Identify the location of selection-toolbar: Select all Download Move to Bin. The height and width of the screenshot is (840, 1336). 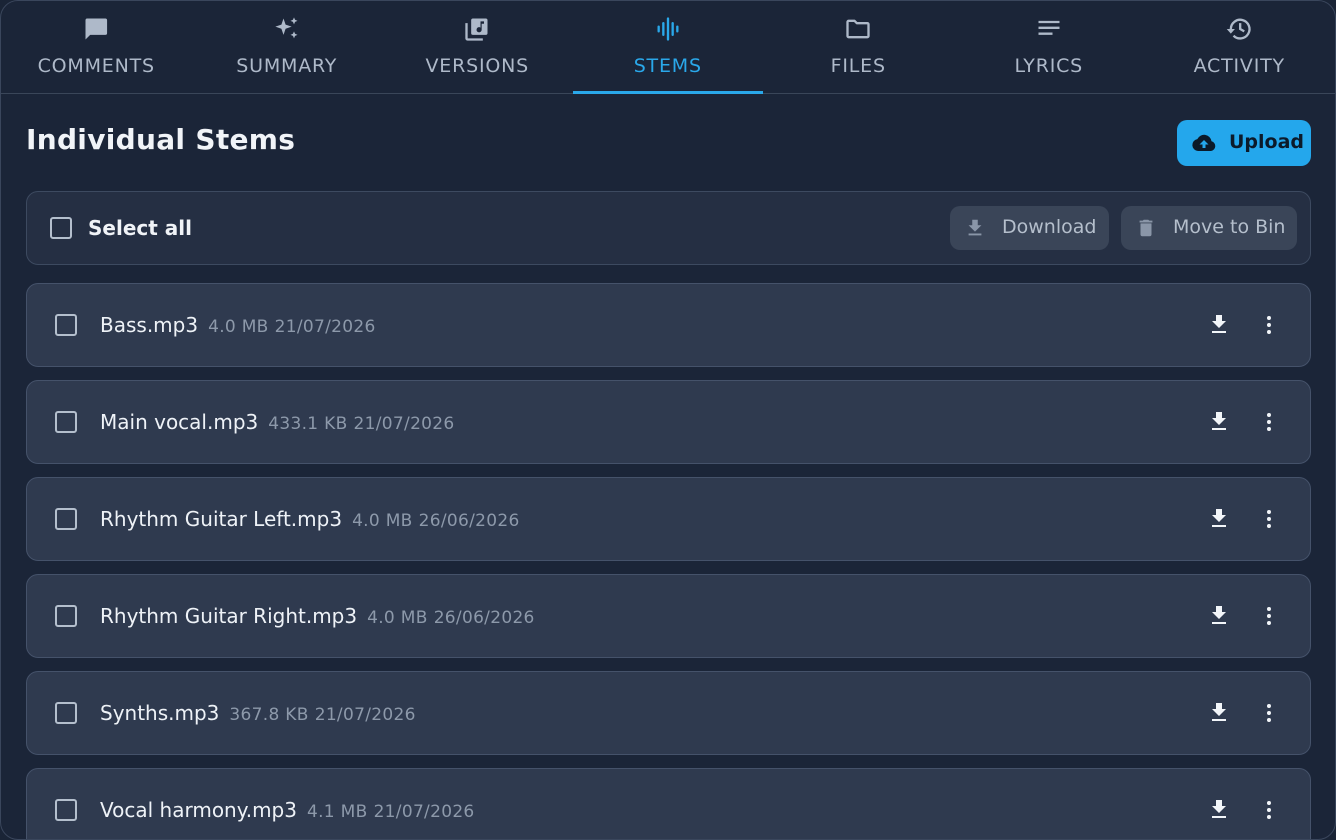
(668, 228).